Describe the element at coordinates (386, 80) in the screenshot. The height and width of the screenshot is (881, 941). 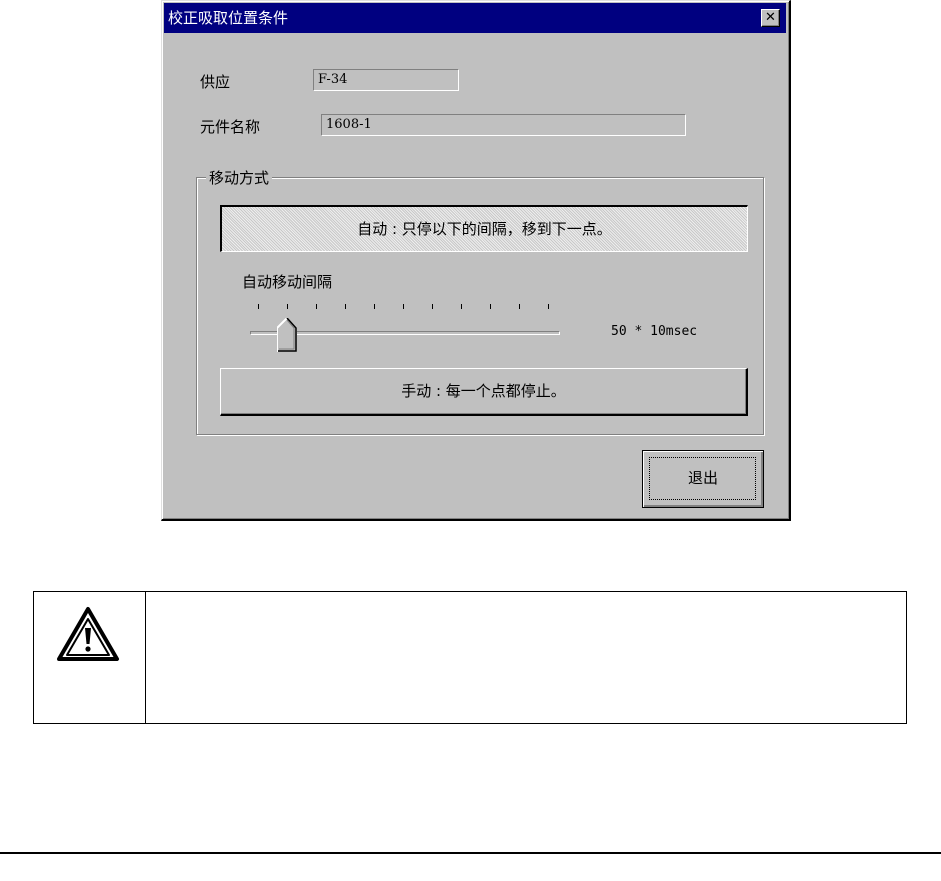
I see `supply-field: F-34` at that location.